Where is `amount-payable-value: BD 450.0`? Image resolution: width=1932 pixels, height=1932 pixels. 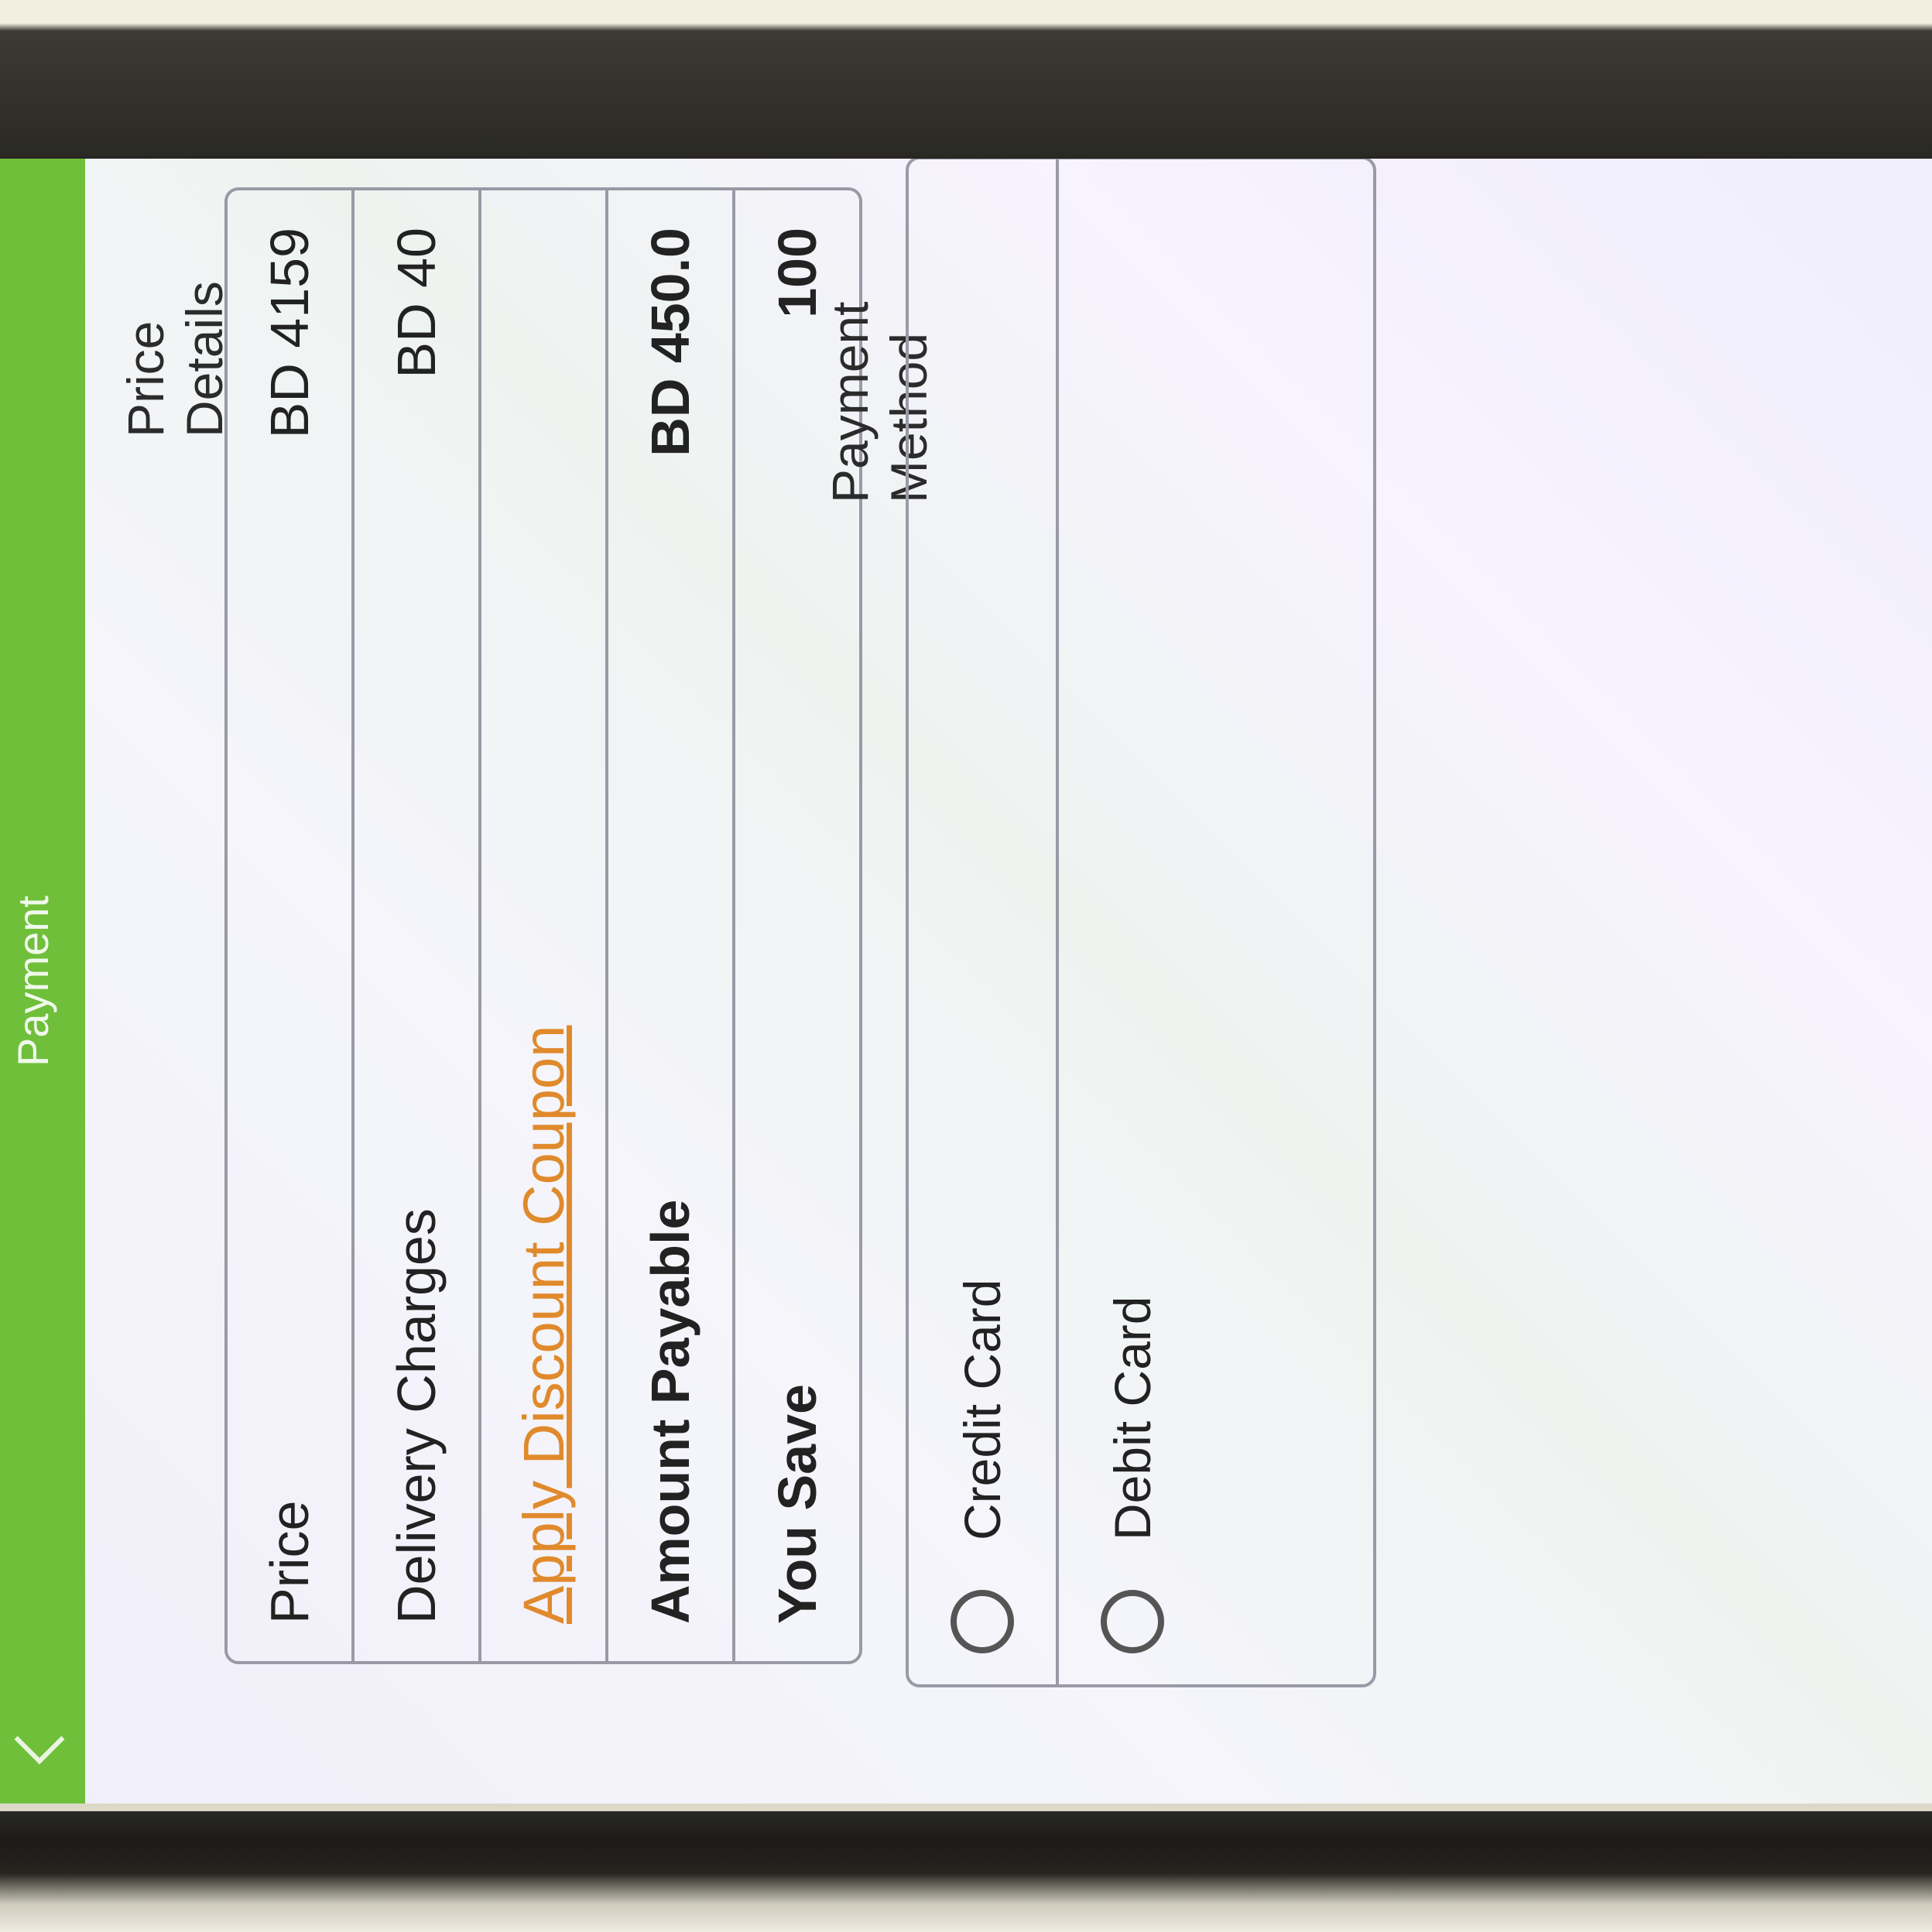 amount-payable-value: BD 450.0 is located at coordinates (670, 342).